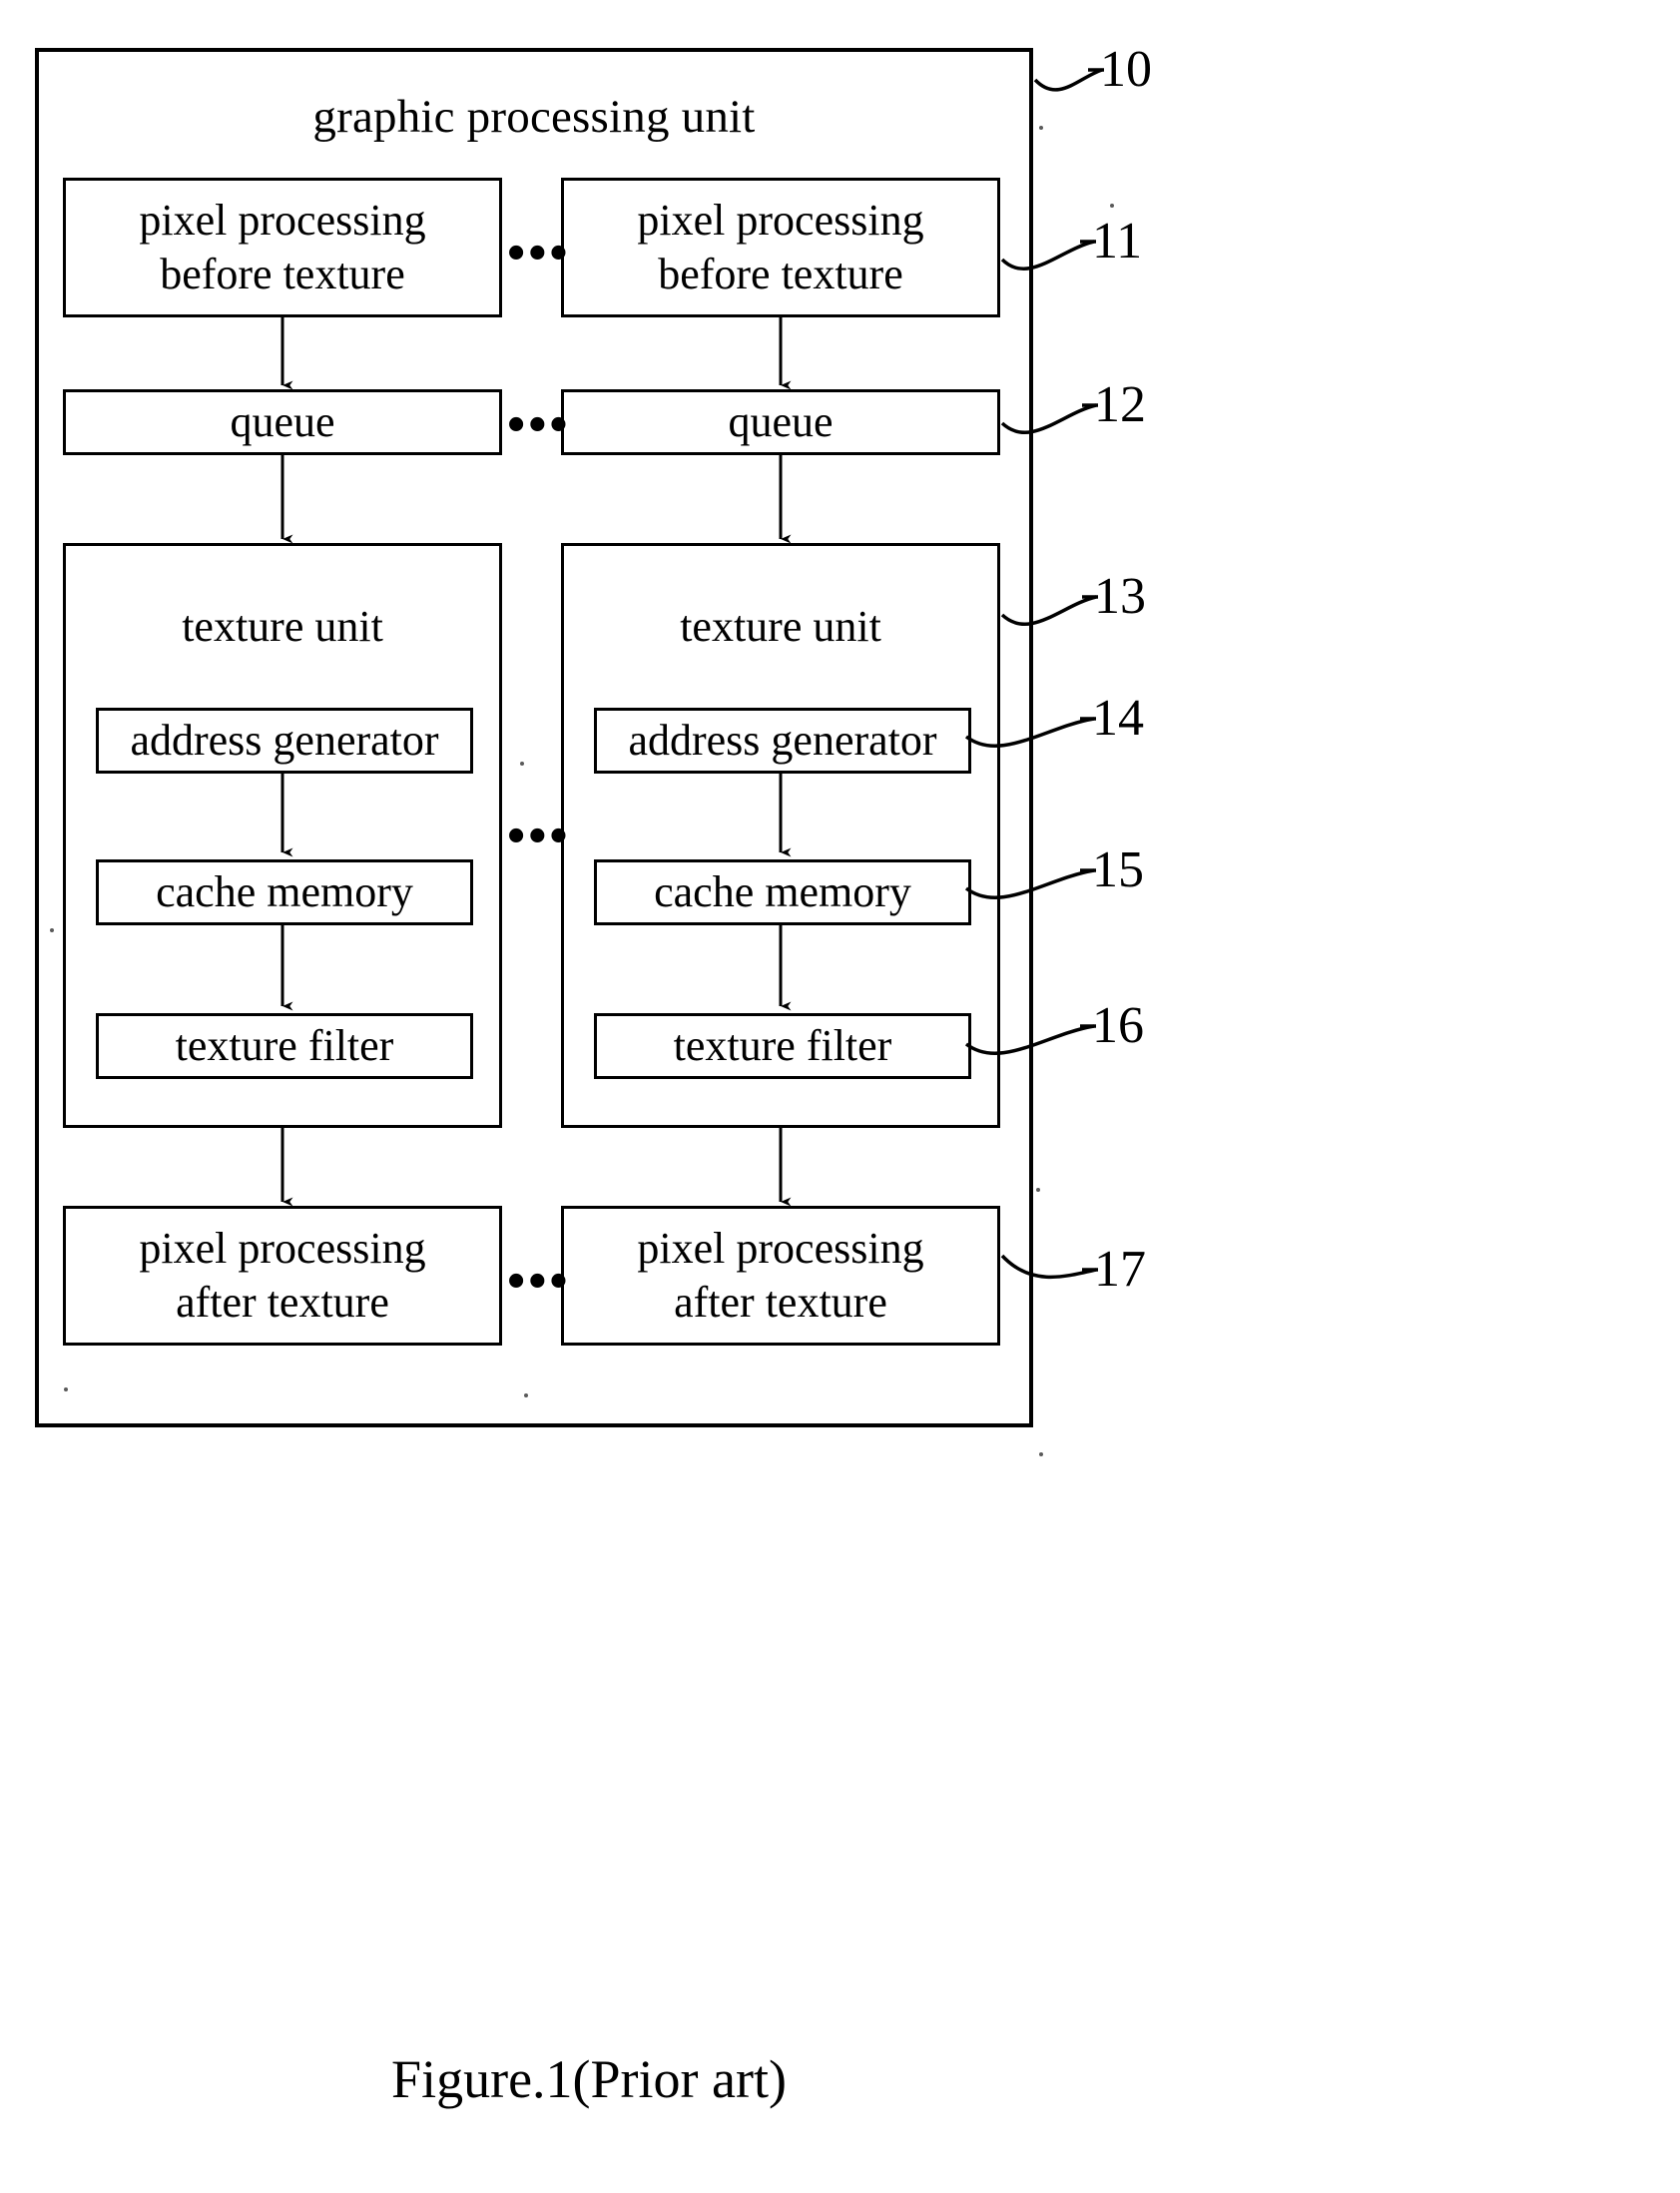 The image size is (1680, 2193). Describe the element at coordinates (1120, 596) in the screenshot. I see `reference-numeral-13: 13` at that location.